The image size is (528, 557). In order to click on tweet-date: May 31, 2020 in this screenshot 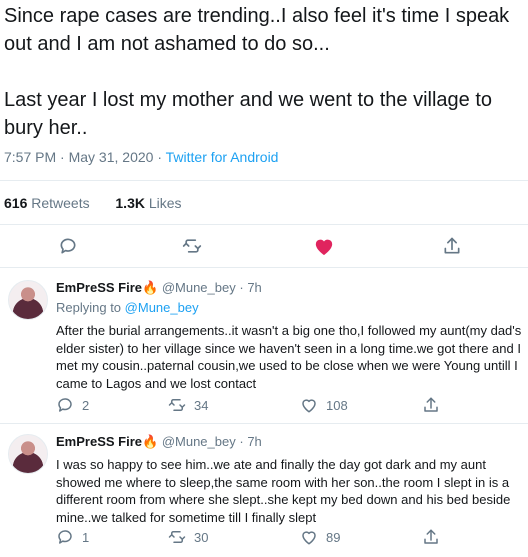, I will do `click(111, 157)`.